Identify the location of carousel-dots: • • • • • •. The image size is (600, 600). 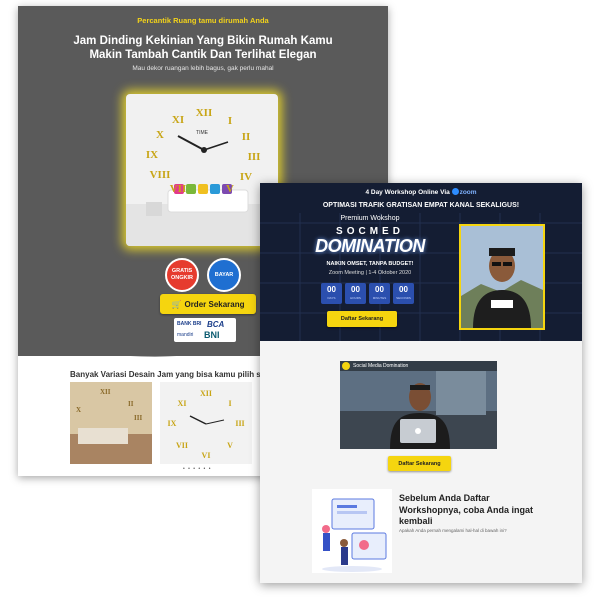
(197, 469).